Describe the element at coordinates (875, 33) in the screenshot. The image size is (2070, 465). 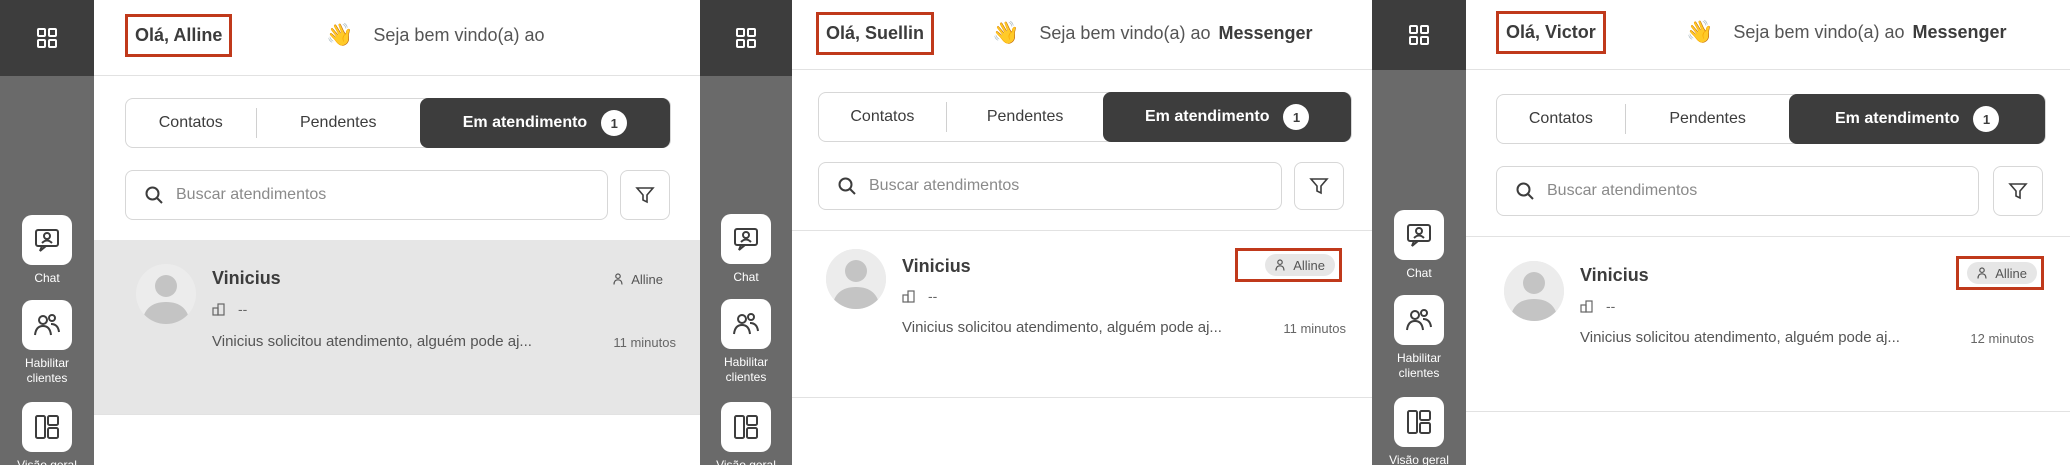
I see `greeting: Olá, Suellin` at that location.